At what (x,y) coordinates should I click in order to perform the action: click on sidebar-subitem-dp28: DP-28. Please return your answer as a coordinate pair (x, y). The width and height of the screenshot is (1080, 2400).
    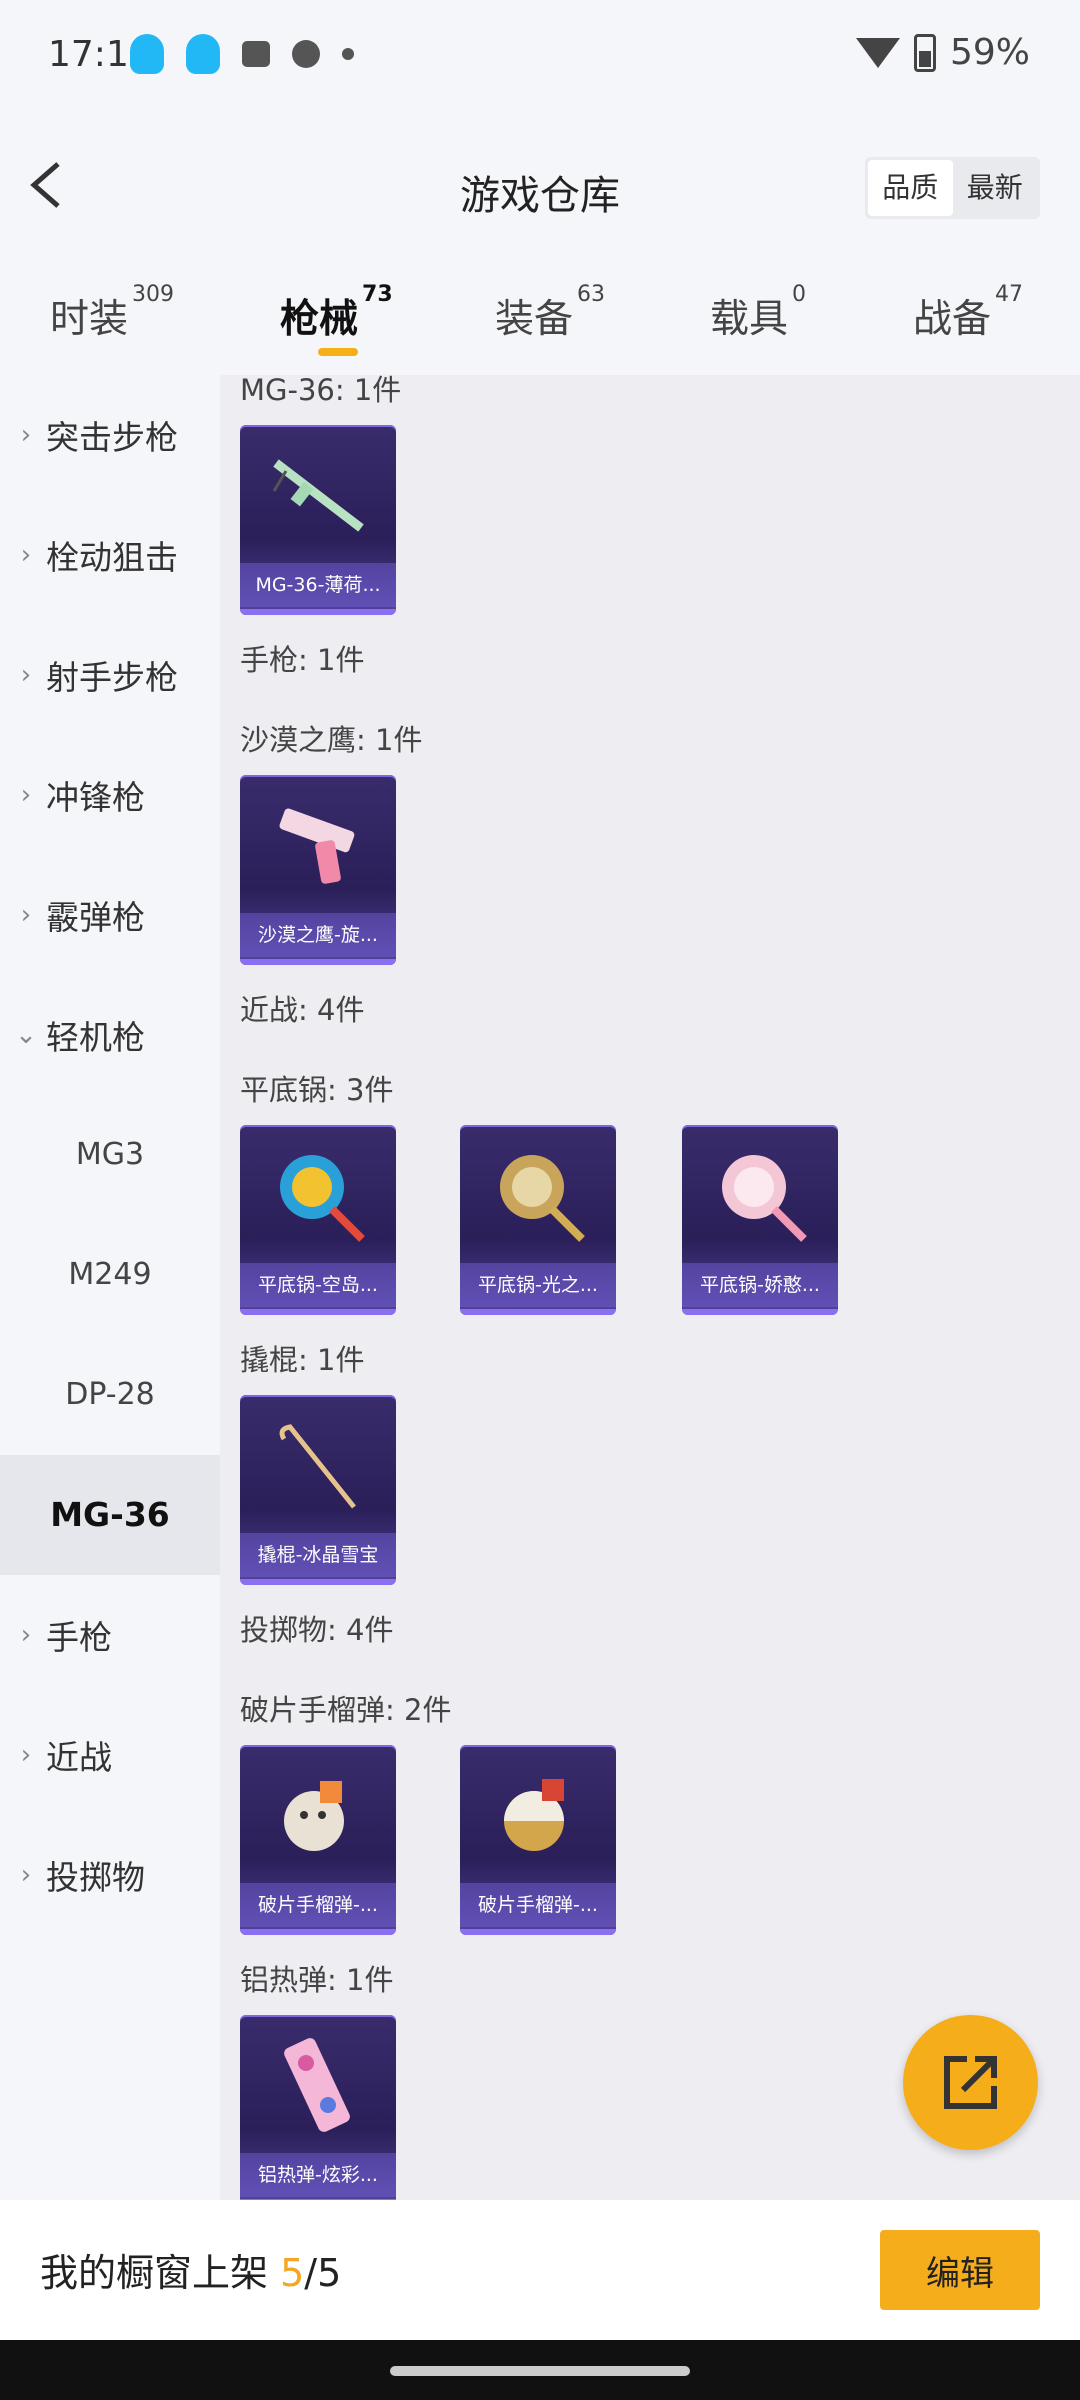
    Looking at the image, I should click on (110, 1395).